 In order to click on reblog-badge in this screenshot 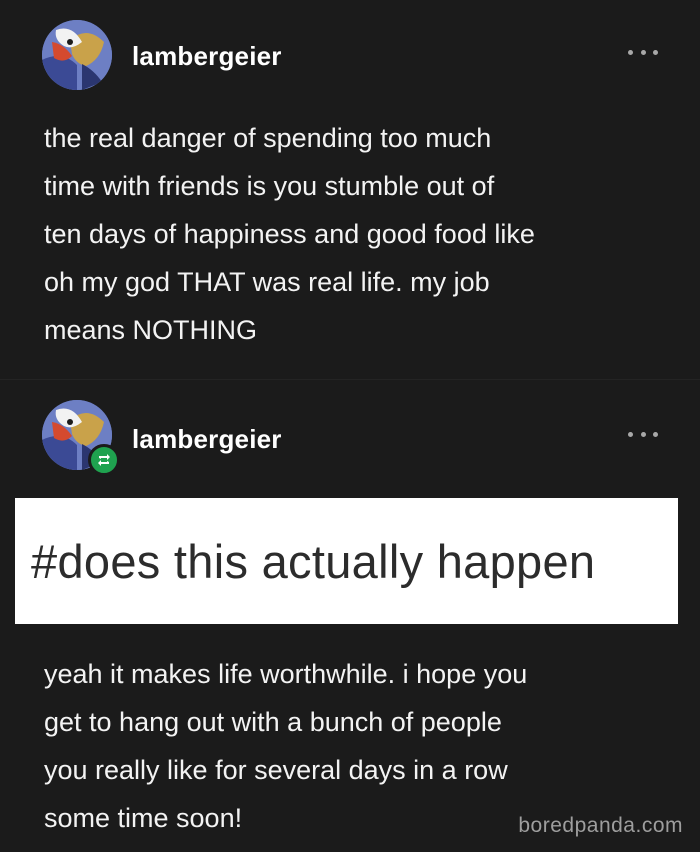, I will do `click(104, 460)`.